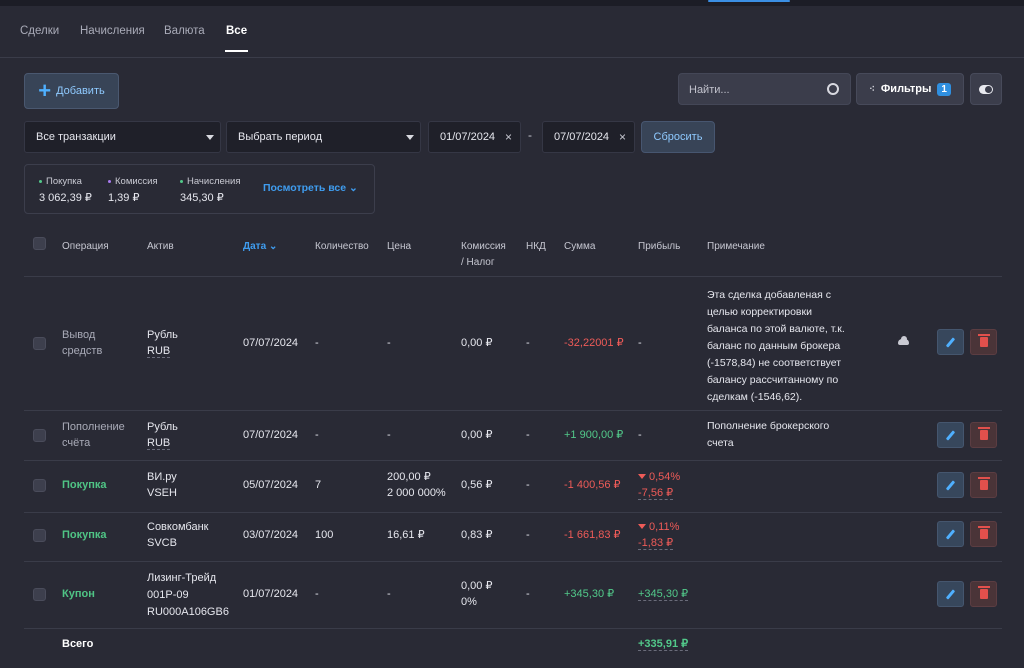 The width and height of the screenshot is (1024, 668). Describe the element at coordinates (182, 578) in the screenshot. I see `asset-name: Лизинг-Трейд` at that location.